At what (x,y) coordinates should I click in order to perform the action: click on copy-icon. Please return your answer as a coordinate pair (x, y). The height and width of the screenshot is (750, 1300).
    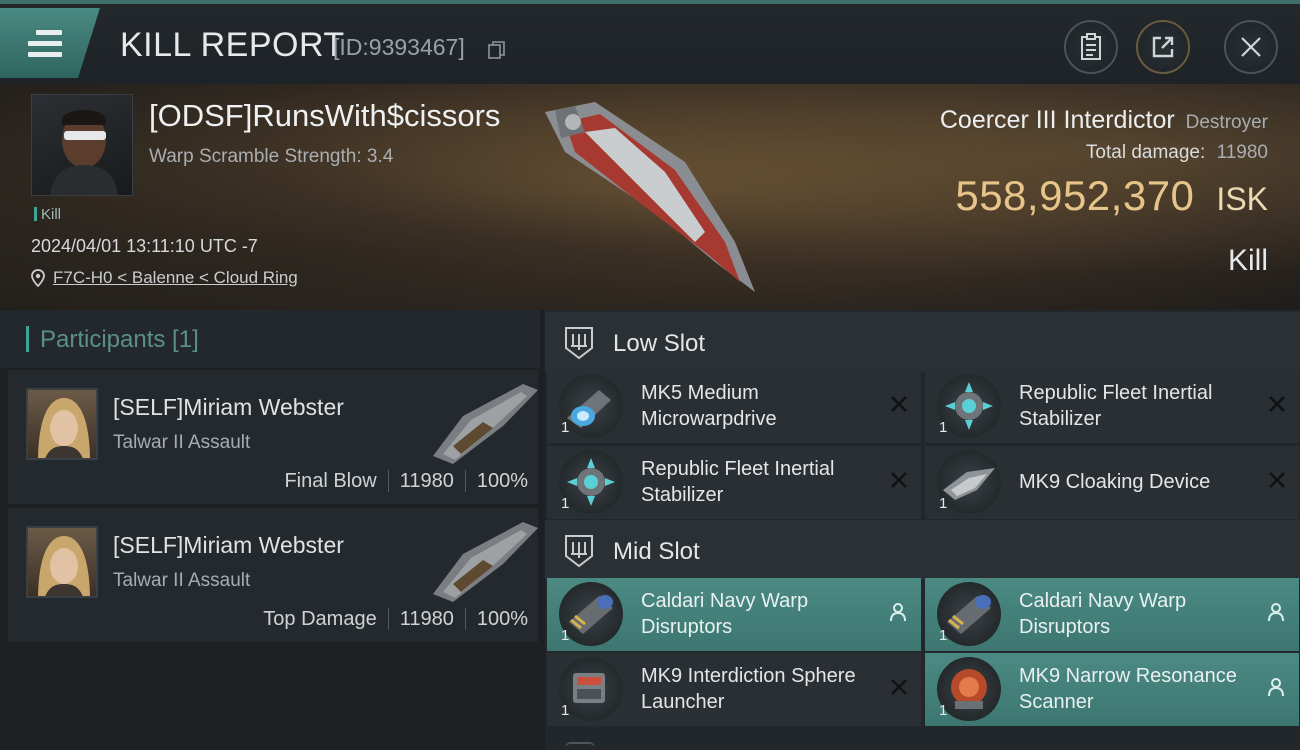
    Looking at the image, I should click on (497, 50).